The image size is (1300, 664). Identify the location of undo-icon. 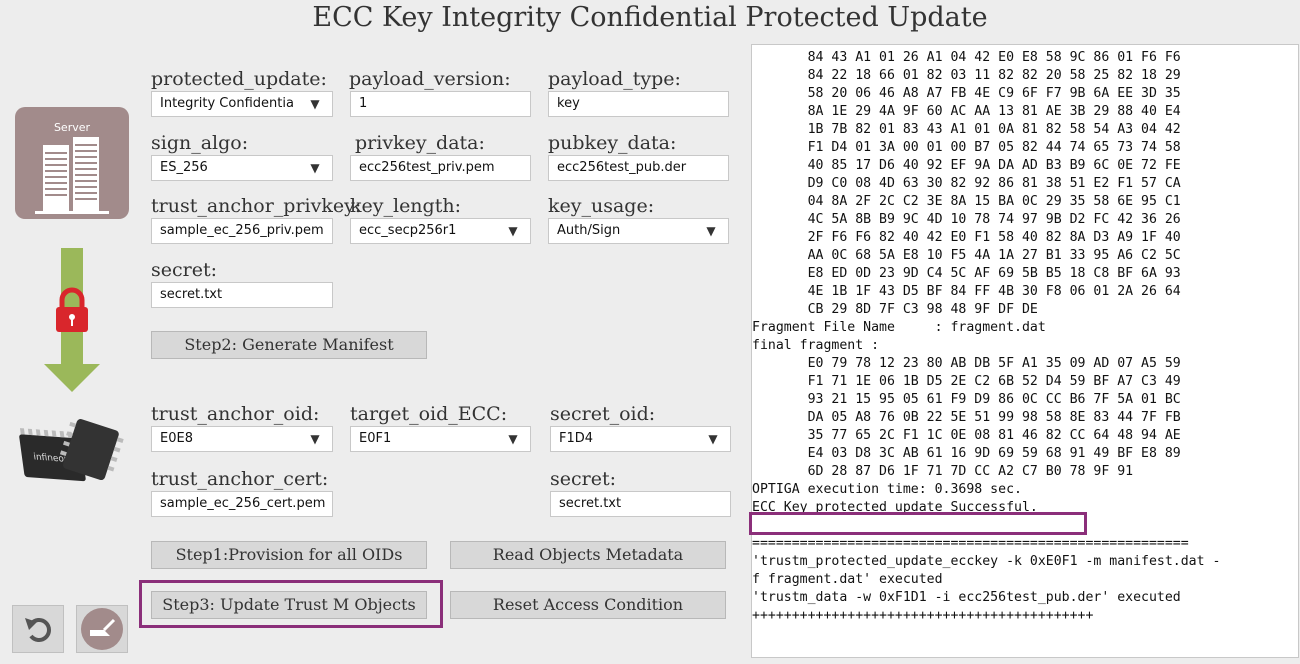
(38, 630).